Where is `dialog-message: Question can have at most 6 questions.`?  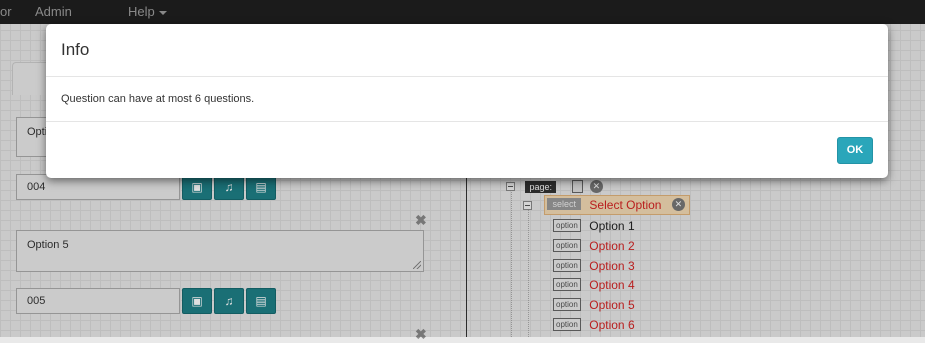
dialog-message: Question can have at most 6 questions. is located at coordinates (158, 99).